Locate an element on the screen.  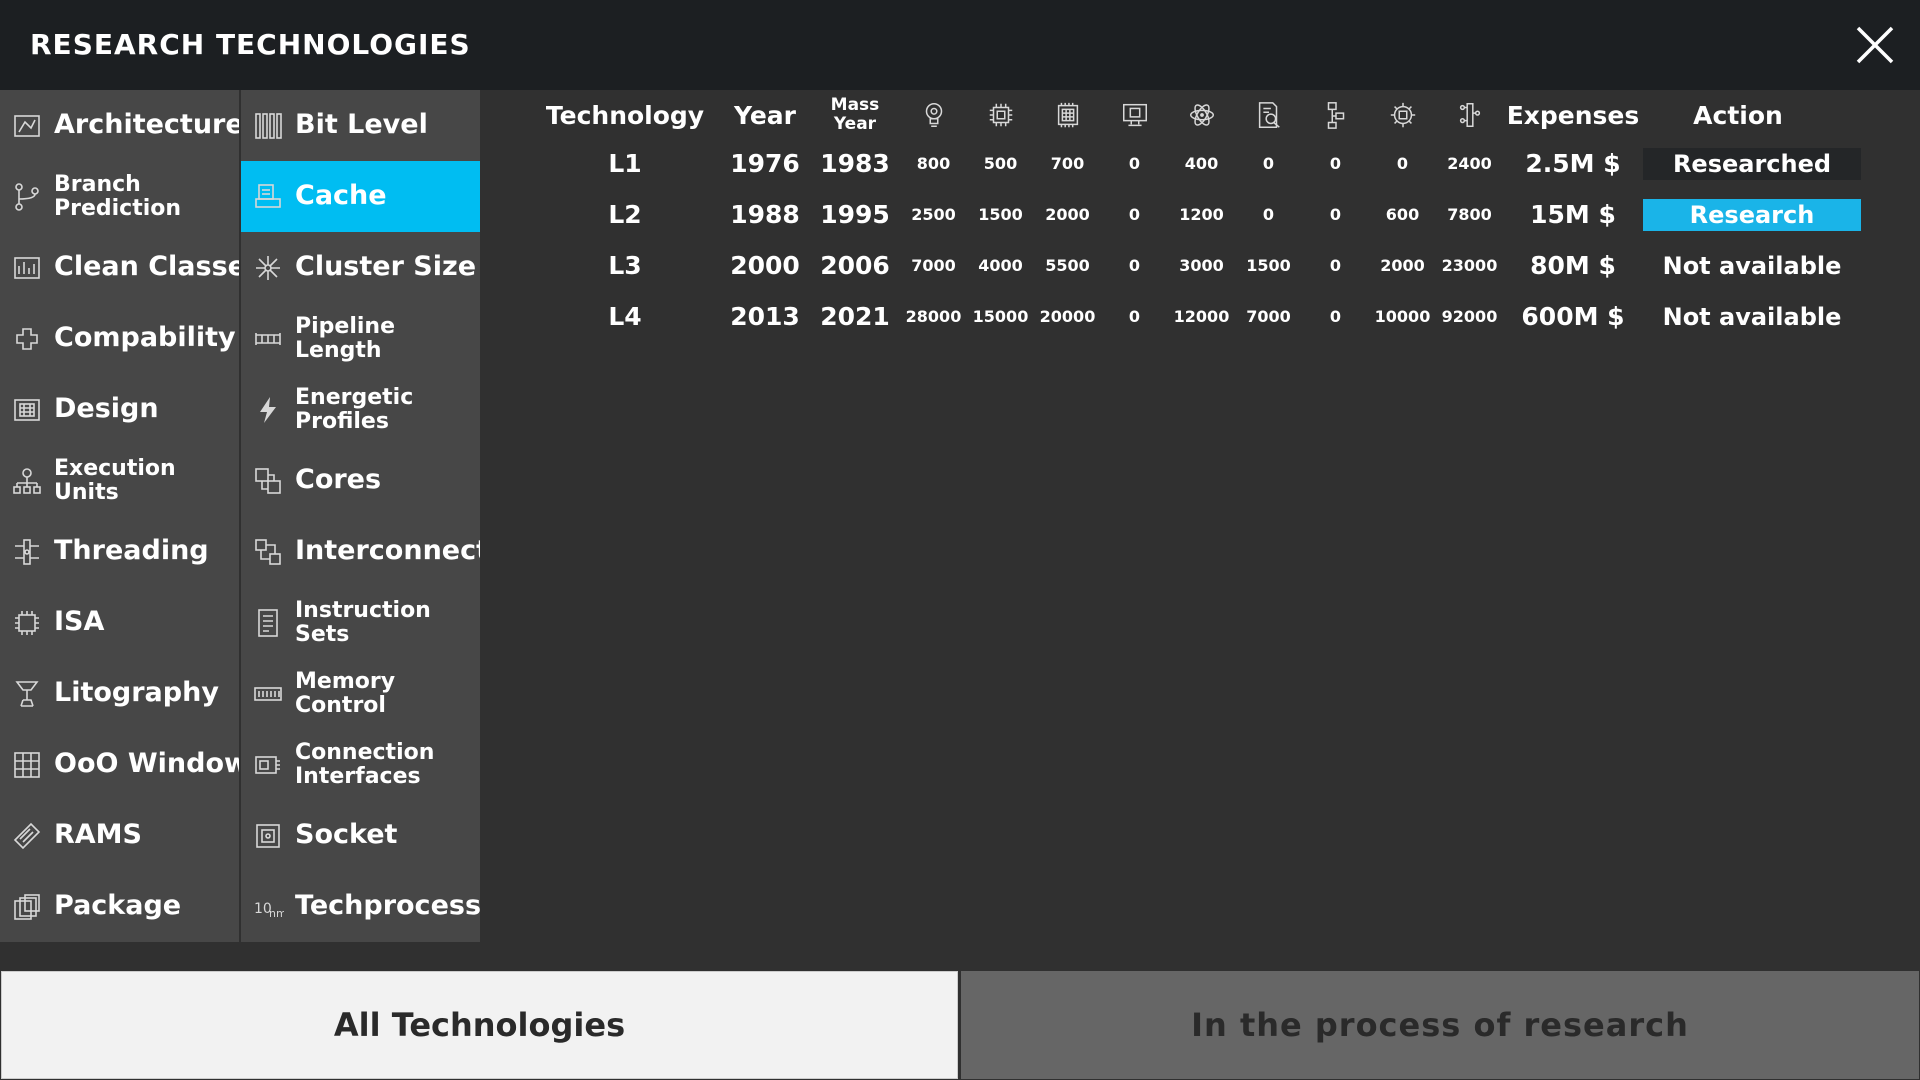
category-isa: ISA is located at coordinates (119, 622).